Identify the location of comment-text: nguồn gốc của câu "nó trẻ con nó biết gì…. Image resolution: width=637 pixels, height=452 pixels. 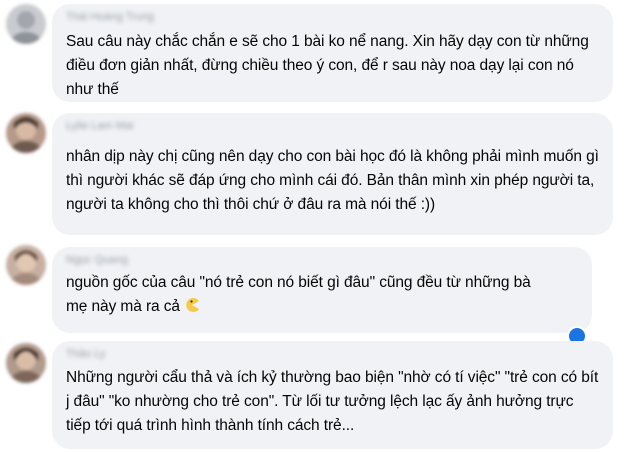
(299, 295).